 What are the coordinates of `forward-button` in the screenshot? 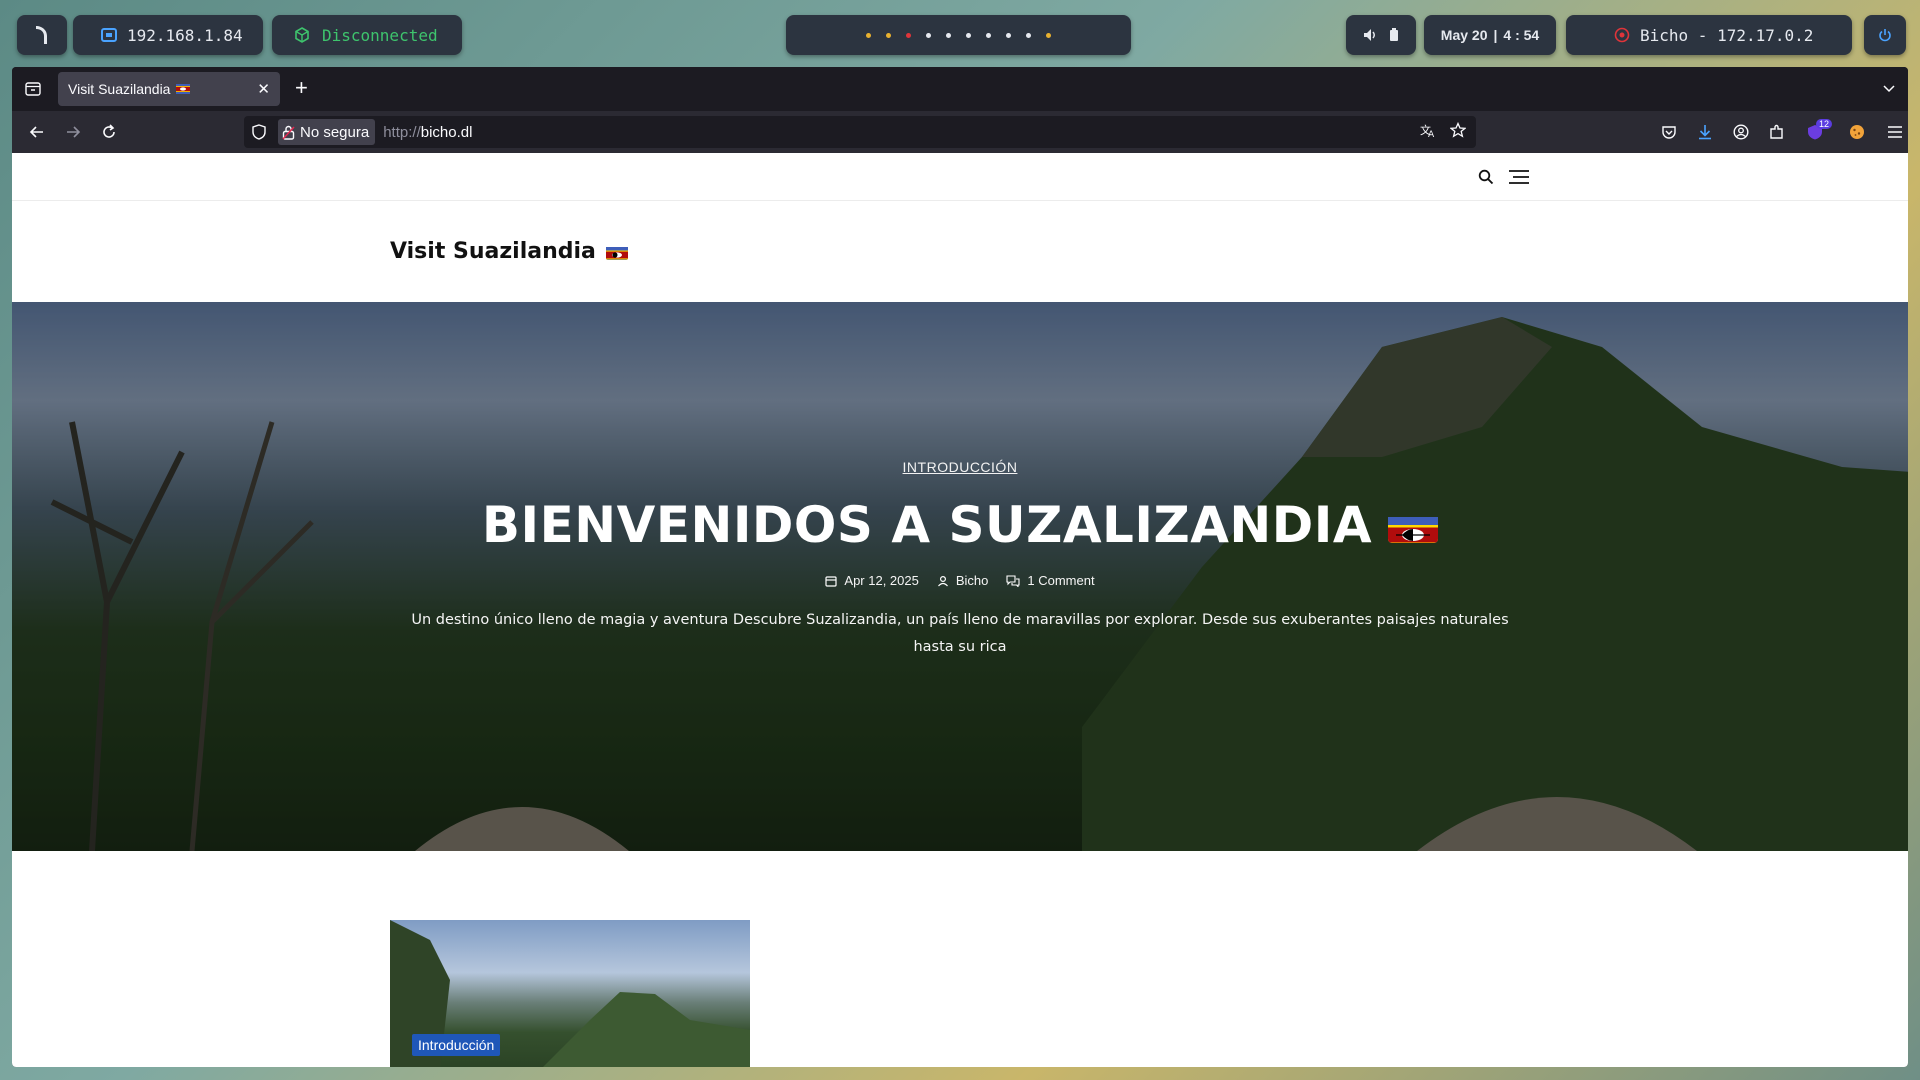 It's located at (73, 132).